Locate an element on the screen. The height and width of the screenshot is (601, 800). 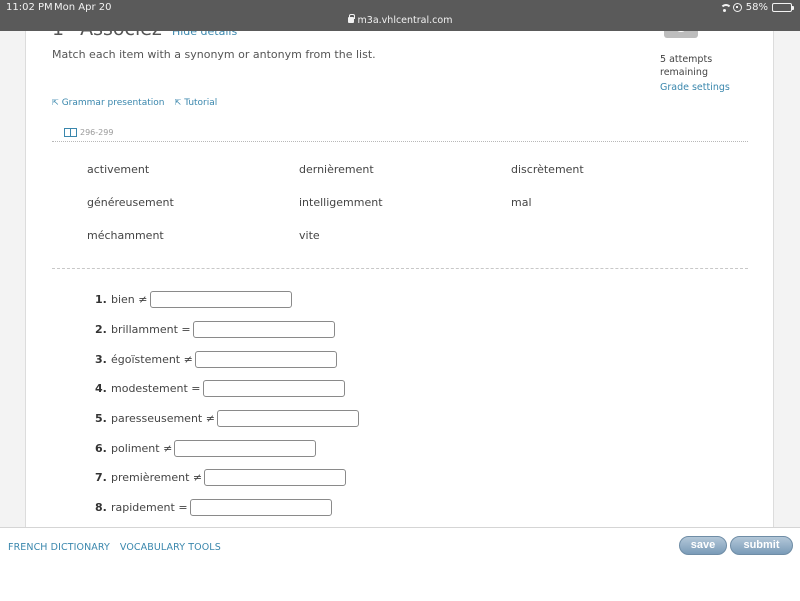
question-prompt: poliment ≠ is located at coordinates (142, 448).